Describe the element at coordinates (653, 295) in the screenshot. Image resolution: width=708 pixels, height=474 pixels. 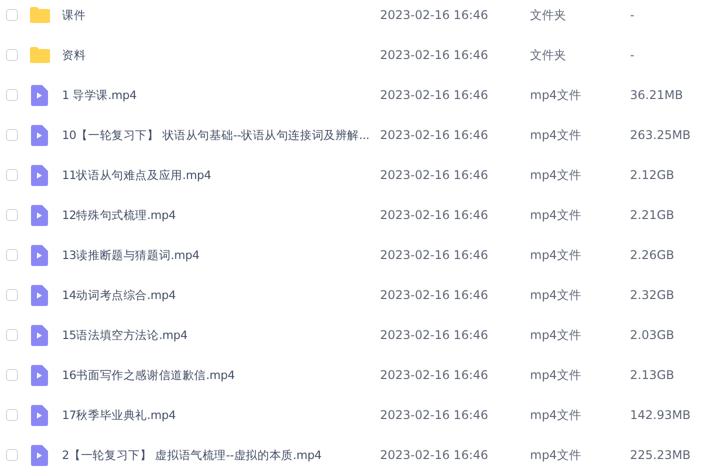
I see `file-size: 2.32GB` at that location.